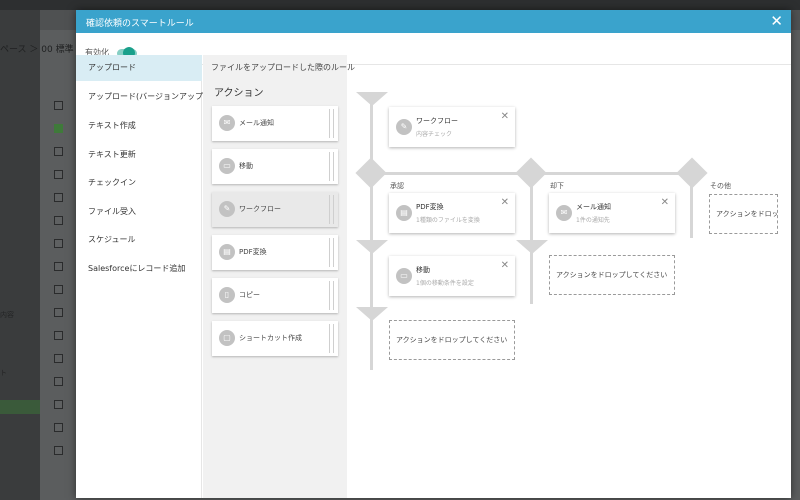 Image resolution: width=800 pixels, height=500 pixels. What do you see at coordinates (275, 166) in the screenshot?
I see `action-move: ▭ 移動` at bounding box center [275, 166].